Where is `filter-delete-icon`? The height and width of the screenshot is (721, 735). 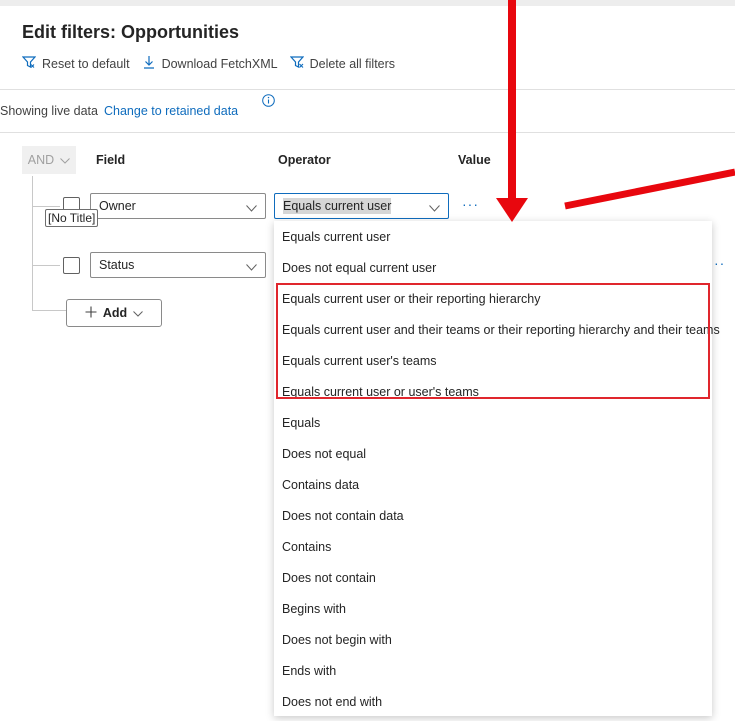
filter-delete-icon is located at coordinates (299, 63).